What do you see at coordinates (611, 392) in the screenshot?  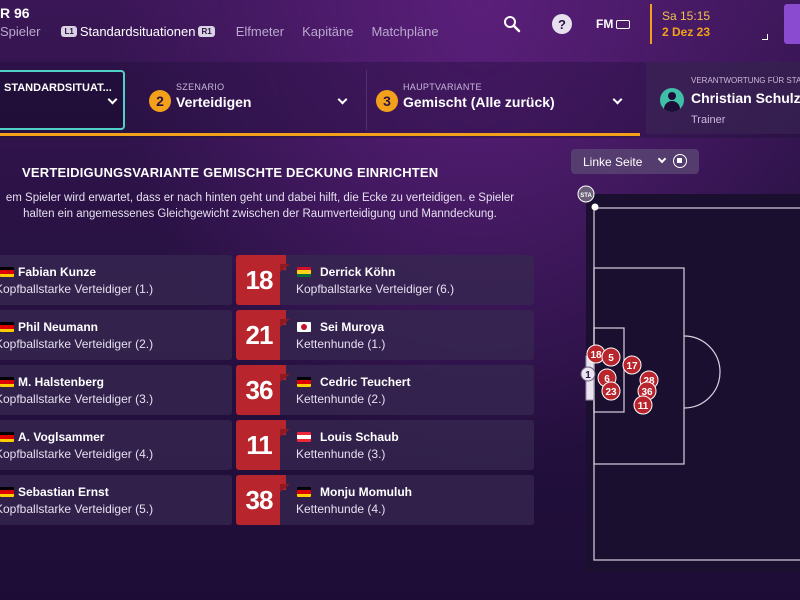 I see `player-marker-number: 23` at bounding box center [611, 392].